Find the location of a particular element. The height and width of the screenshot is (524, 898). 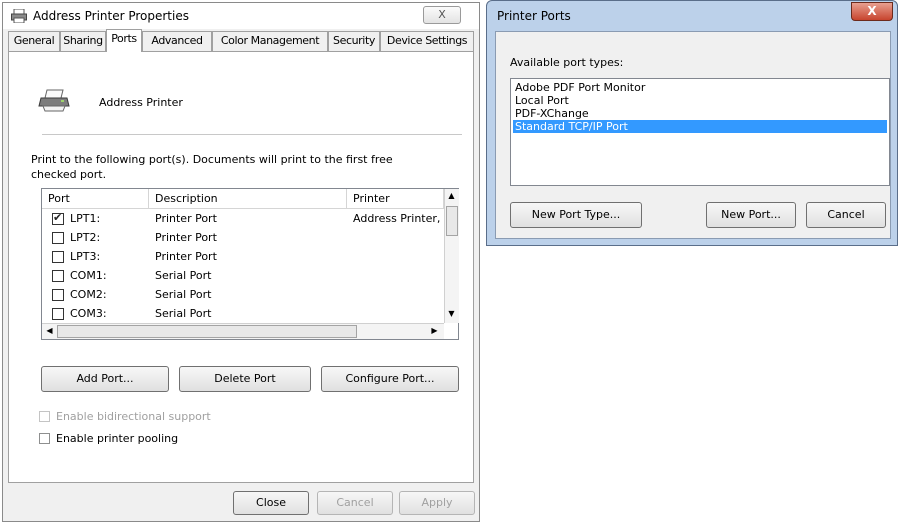

port-row-com3: COM3: Serial Port is located at coordinates (242, 314).